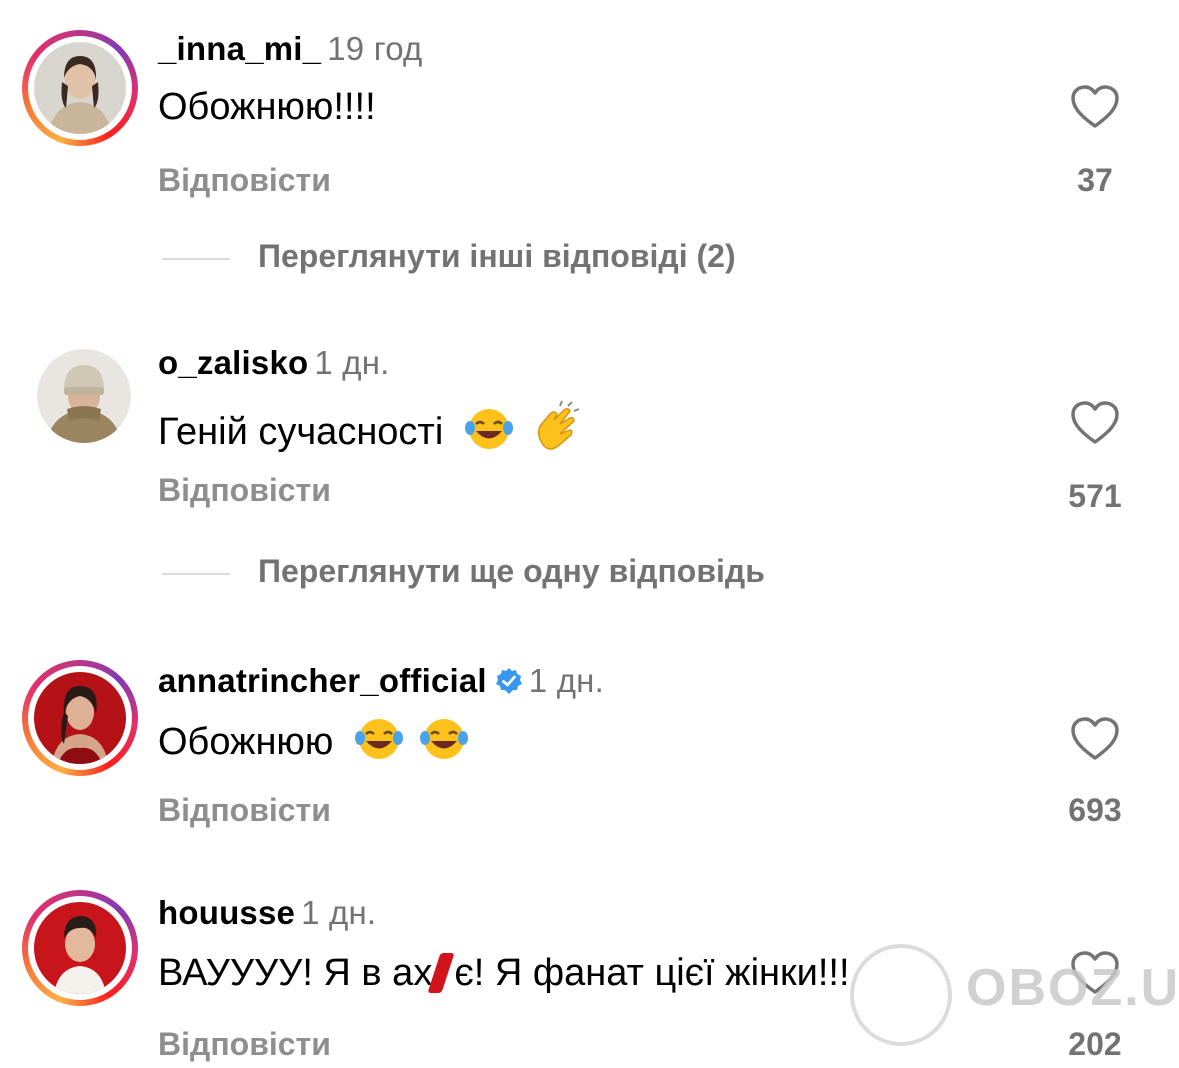 This screenshot has height=1068, width=1179. I want to click on comment-text: Геній сучасності, so click(370, 427).